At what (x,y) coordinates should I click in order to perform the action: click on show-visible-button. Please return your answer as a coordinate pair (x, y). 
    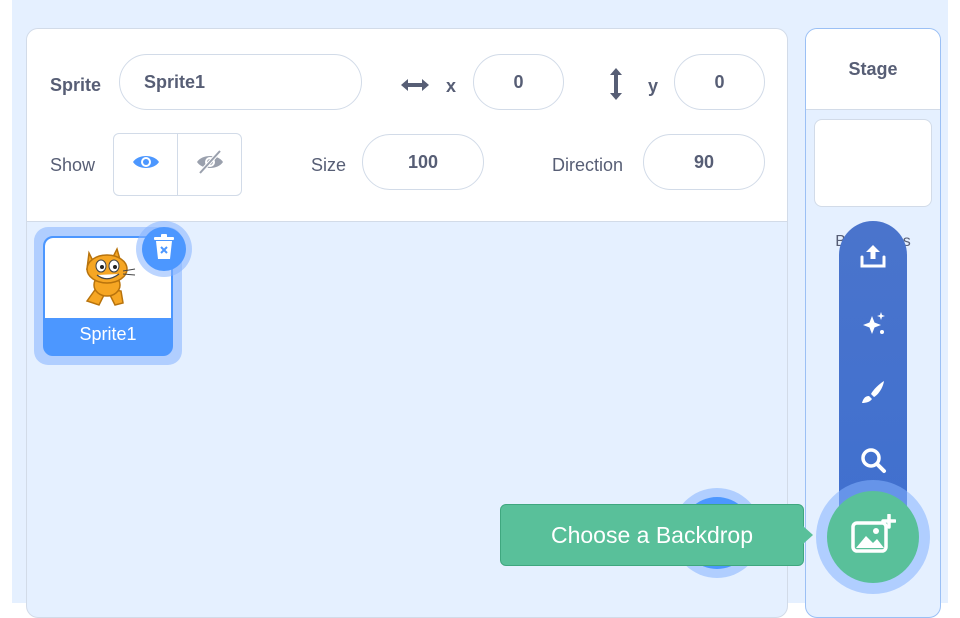
    Looking at the image, I should click on (145, 164).